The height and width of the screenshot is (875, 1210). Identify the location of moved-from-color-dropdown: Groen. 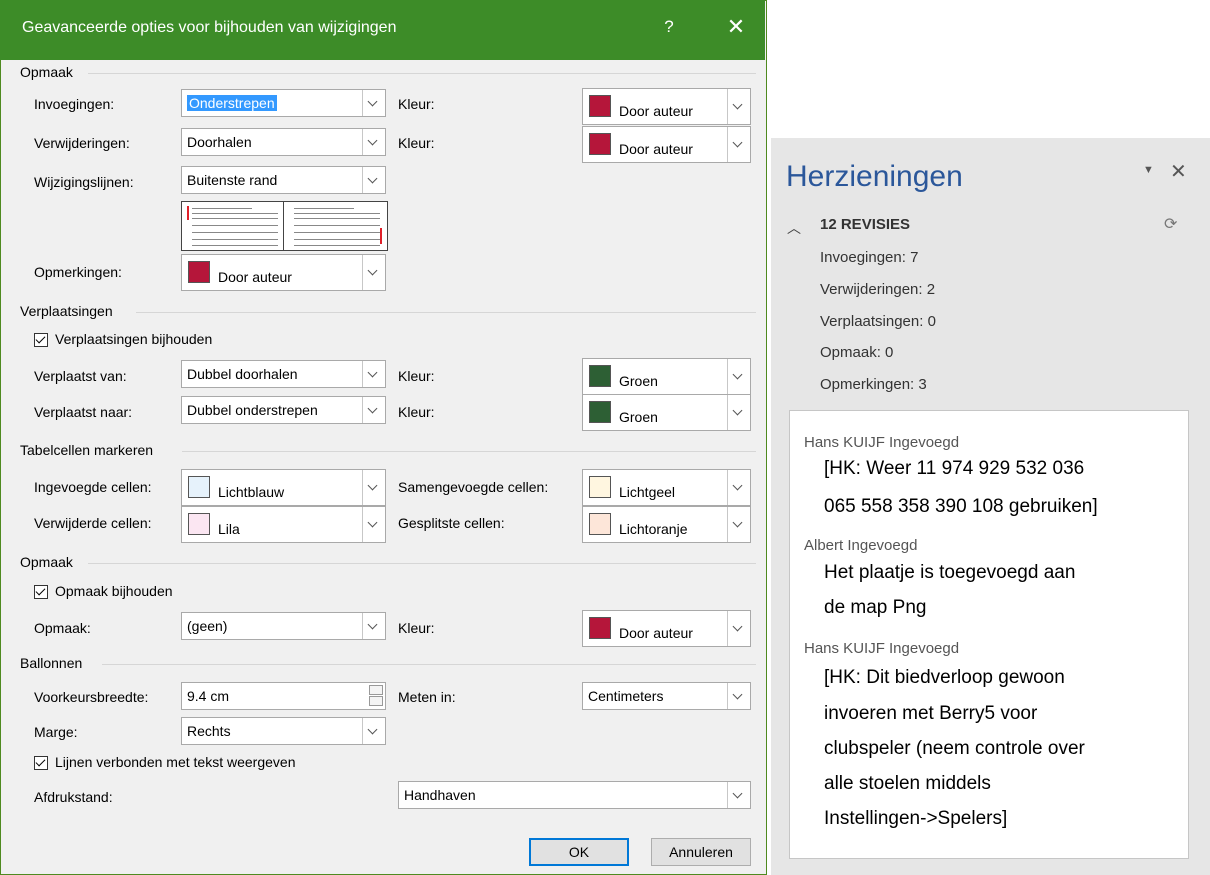
(666, 376).